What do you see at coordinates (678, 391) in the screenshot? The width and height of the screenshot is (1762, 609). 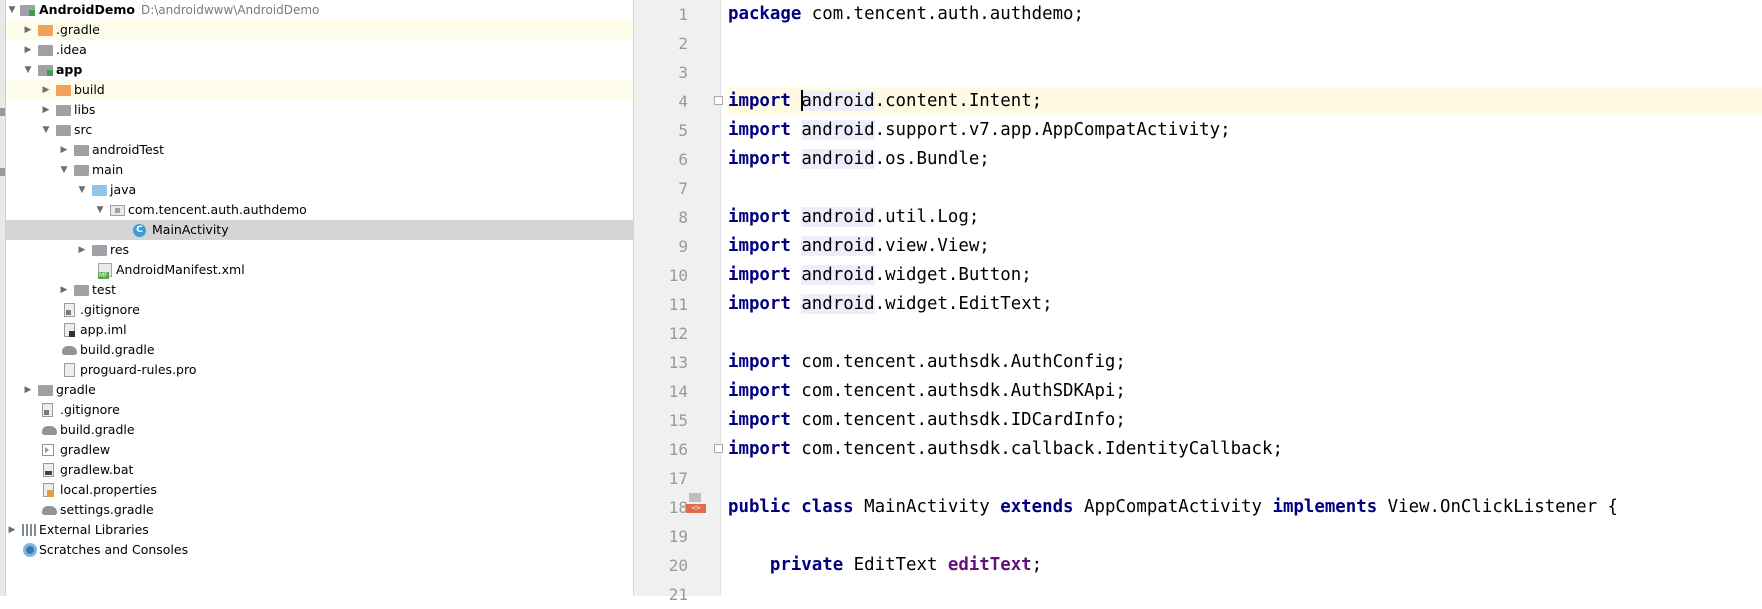 I see `line-number: 14` at bounding box center [678, 391].